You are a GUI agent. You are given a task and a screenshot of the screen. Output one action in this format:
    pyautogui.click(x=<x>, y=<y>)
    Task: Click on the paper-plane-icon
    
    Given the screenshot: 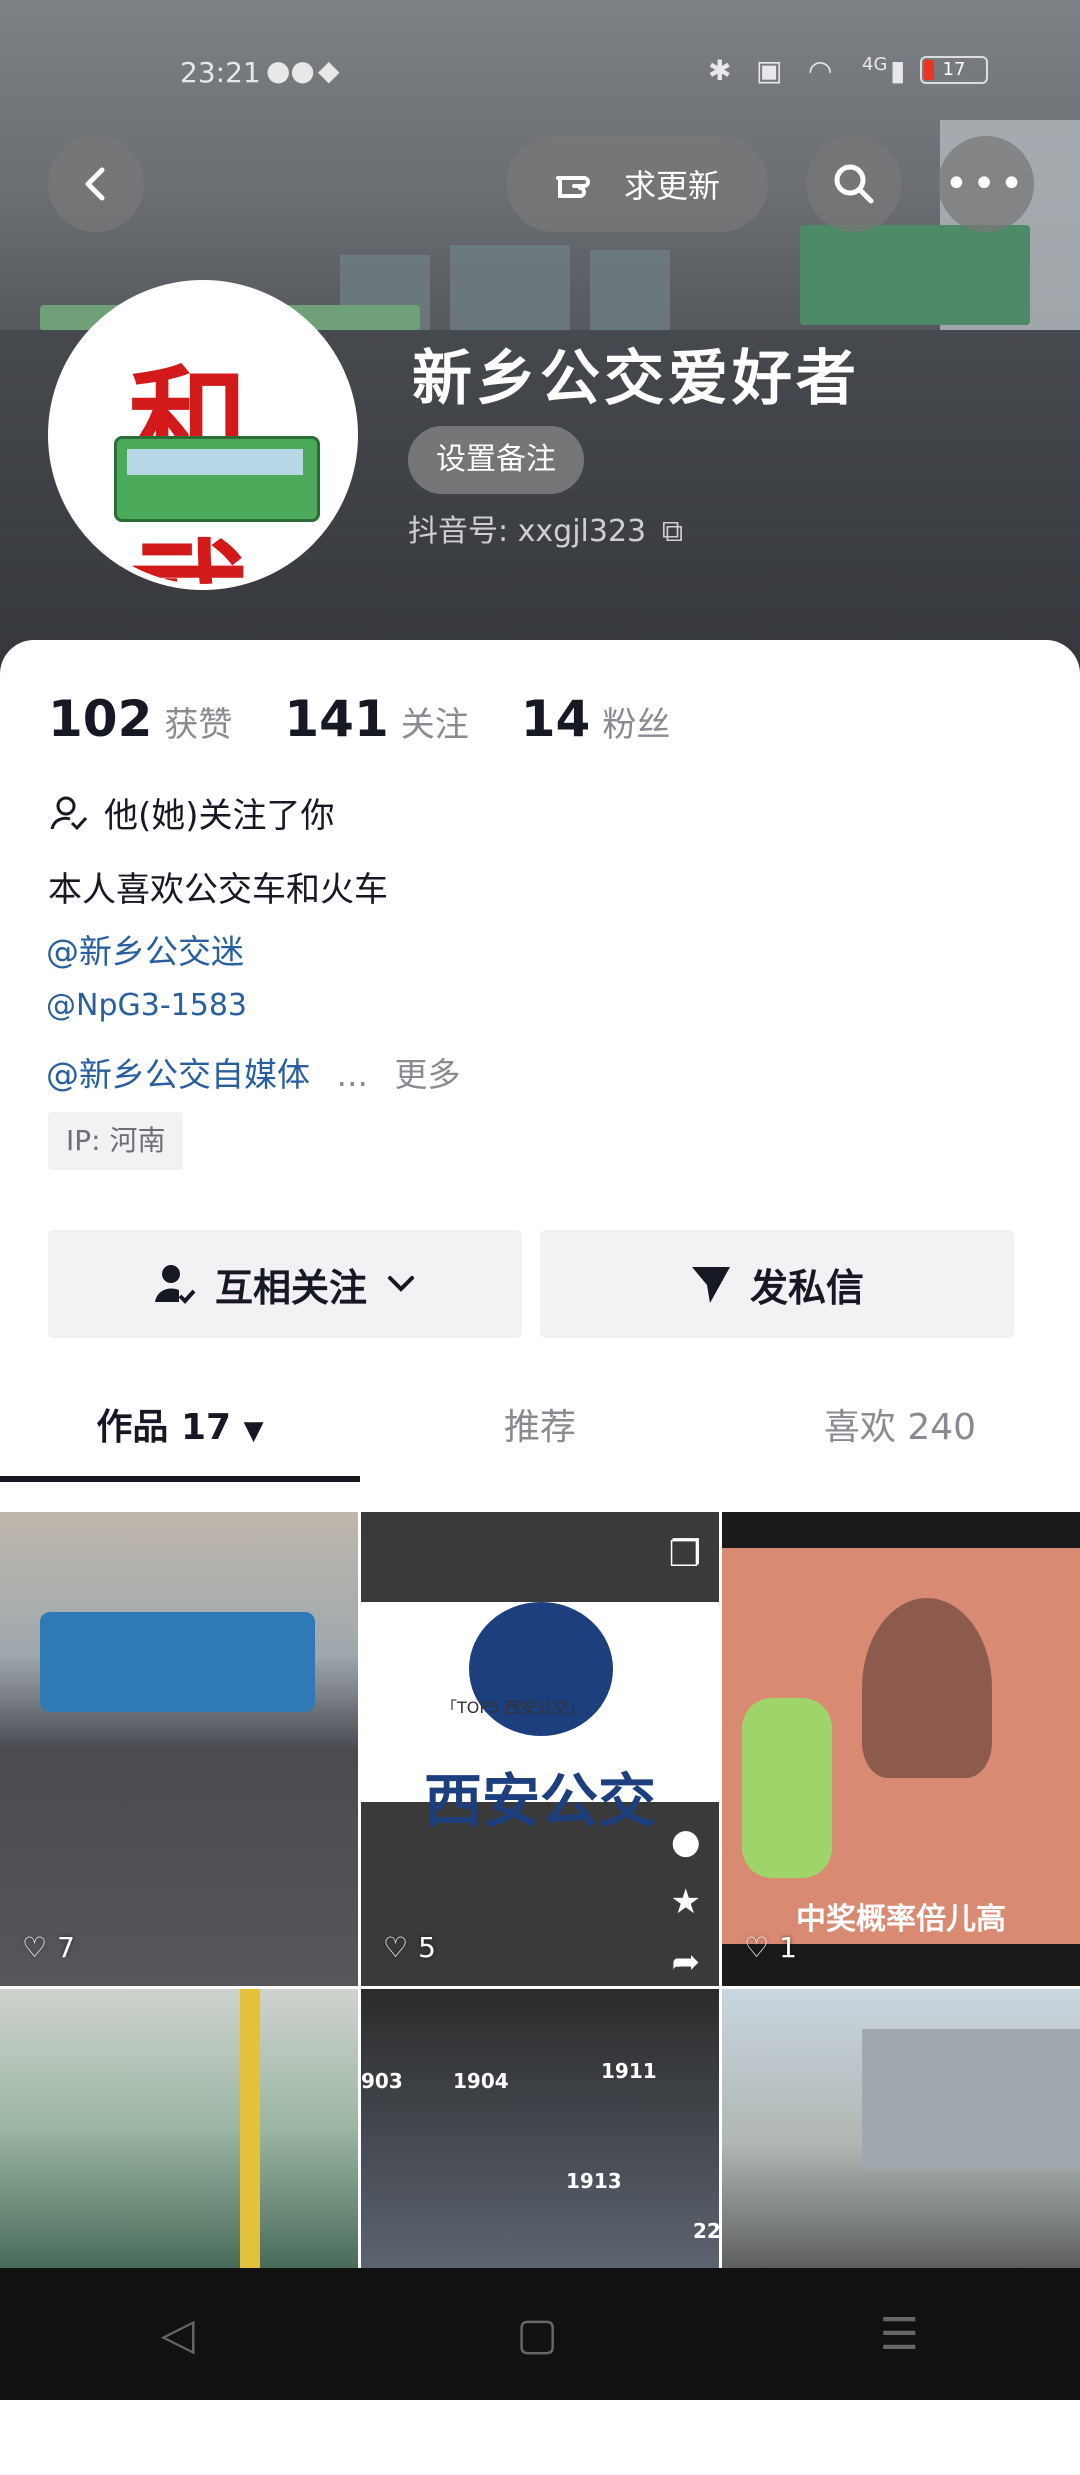 What is the action you would take?
    pyautogui.click(x=710, y=1285)
    